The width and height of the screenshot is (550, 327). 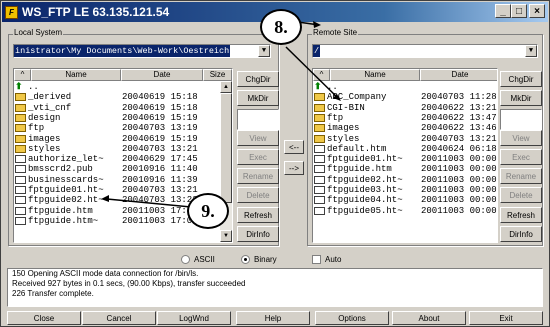 I want to click on callout-9: 9., so click(x=208, y=211).